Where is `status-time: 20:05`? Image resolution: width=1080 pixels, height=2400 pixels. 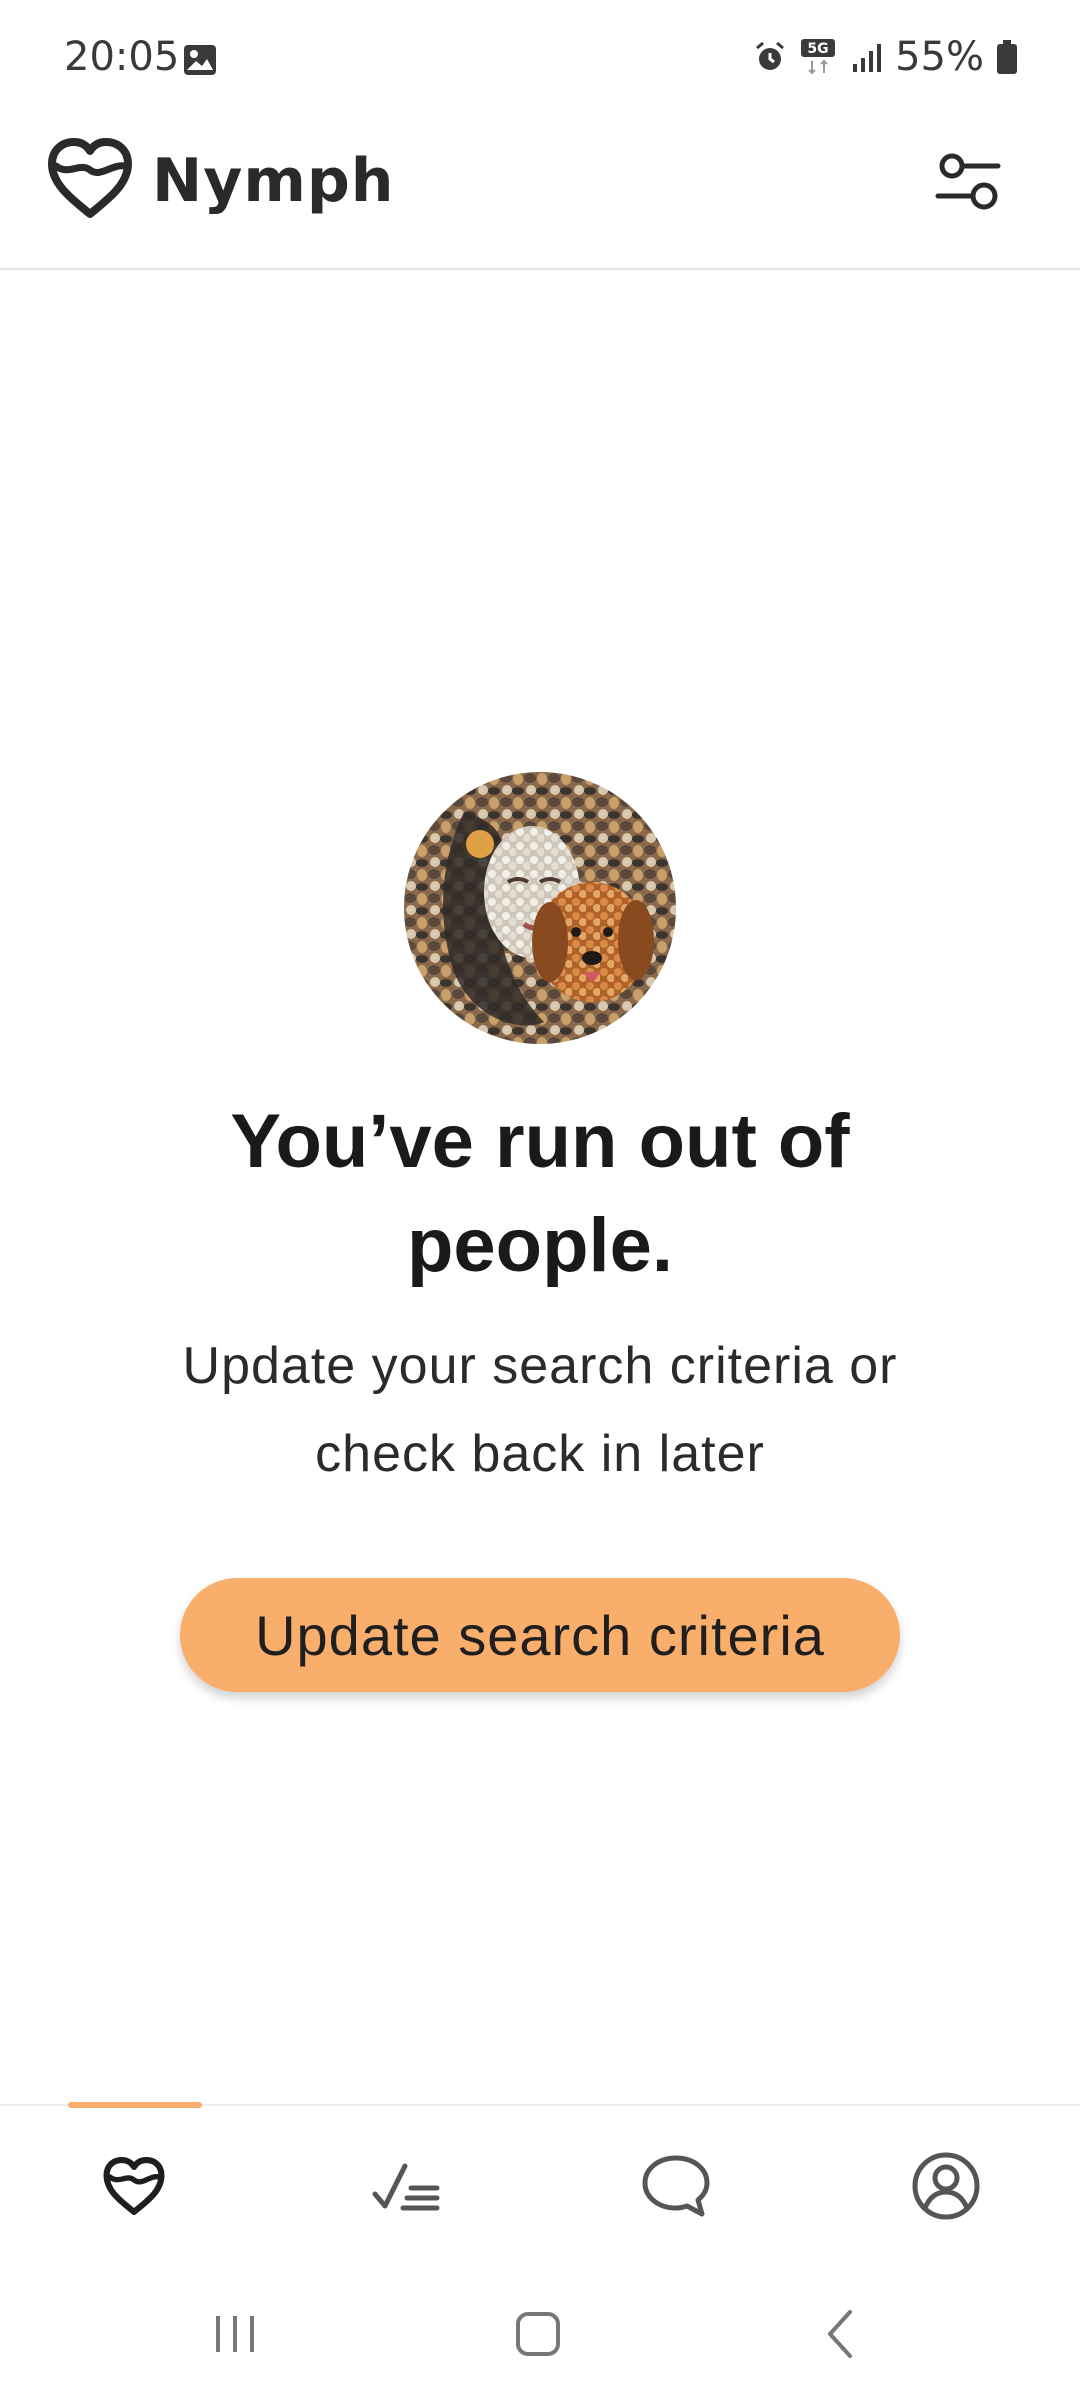
status-time: 20:05 is located at coordinates (122, 57).